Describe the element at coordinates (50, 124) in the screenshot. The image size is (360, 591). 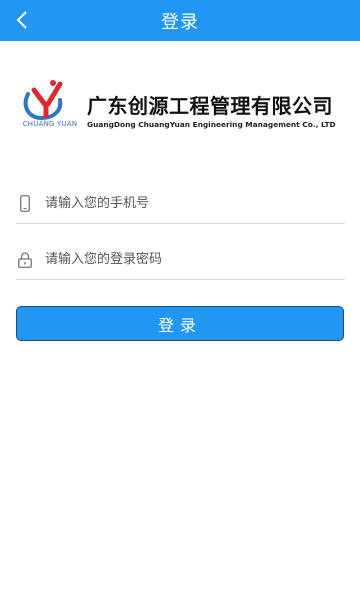
I see `logo-subtext: CHUANG YUAN` at that location.